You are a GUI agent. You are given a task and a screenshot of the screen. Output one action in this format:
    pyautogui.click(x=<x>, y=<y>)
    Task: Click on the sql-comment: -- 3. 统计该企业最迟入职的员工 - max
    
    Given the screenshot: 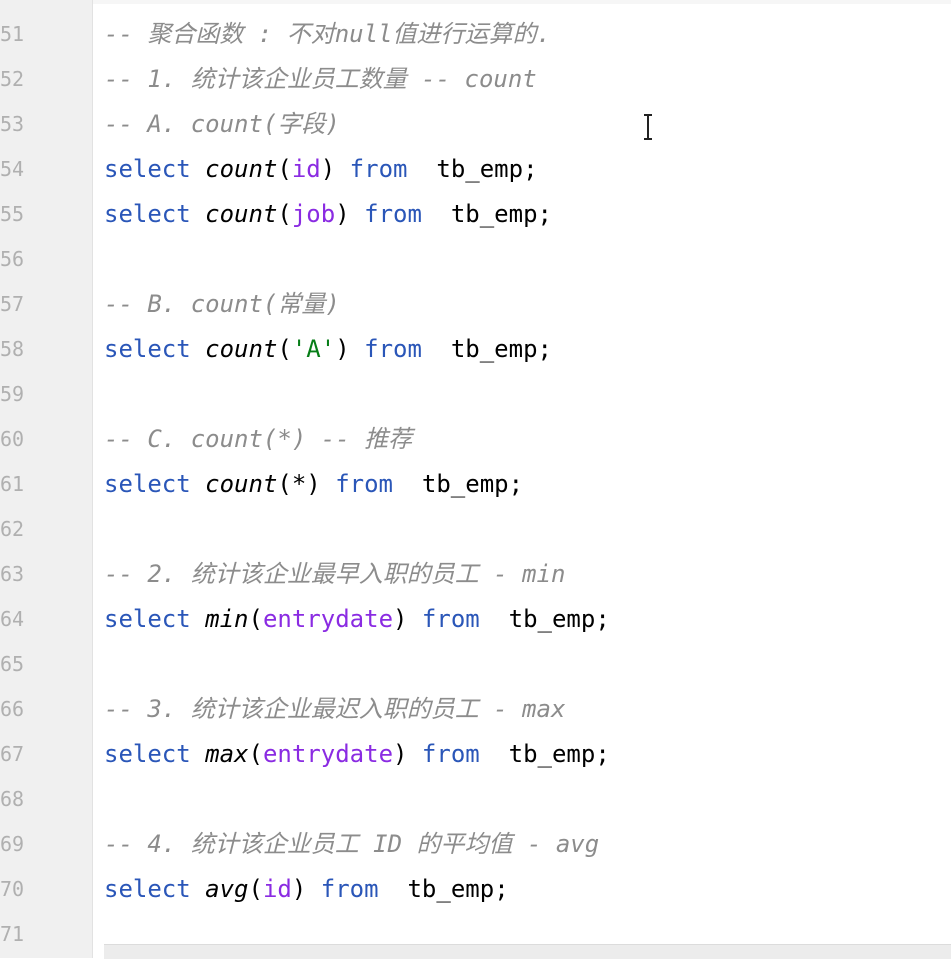 What is the action you would take?
    pyautogui.click(x=335, y=709)
    